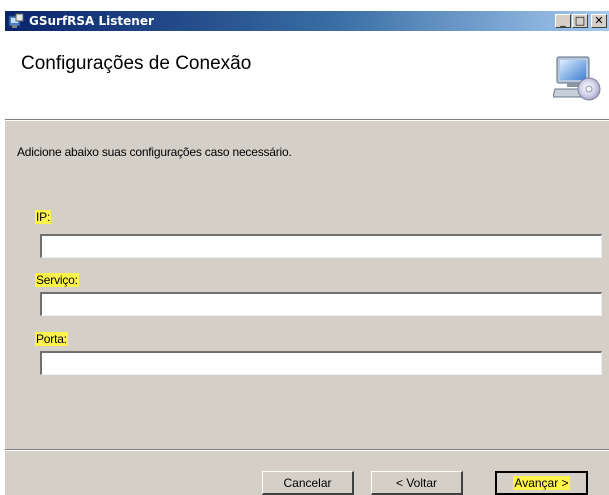 The width and height of the screenshot is (609, 495). What do you see at coordinates (43, 217) in the screenshot?
I see `ip-label: IP:` at bounding box center [43, 217].